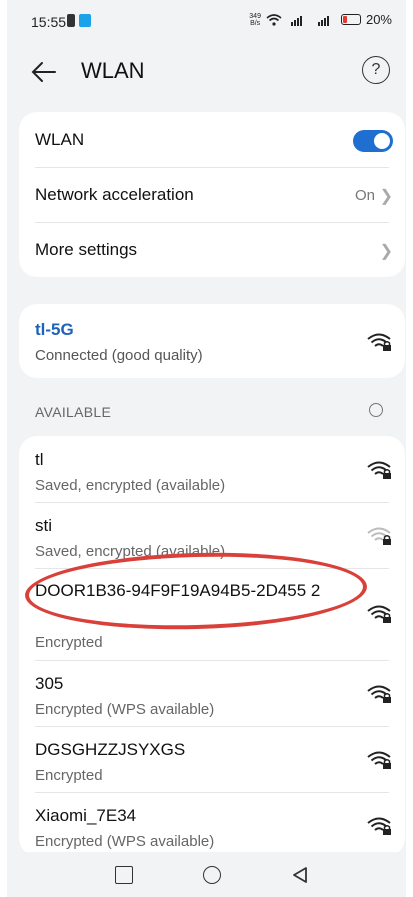  I want to click on network-acceleration-value: On, so click(364, 195).